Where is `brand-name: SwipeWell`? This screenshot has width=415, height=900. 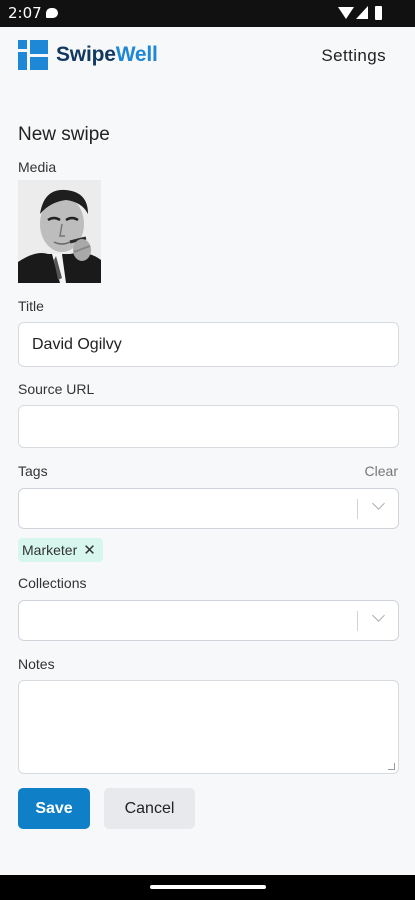
brand-name: SwipeWell is located at coordinates (107, 55).